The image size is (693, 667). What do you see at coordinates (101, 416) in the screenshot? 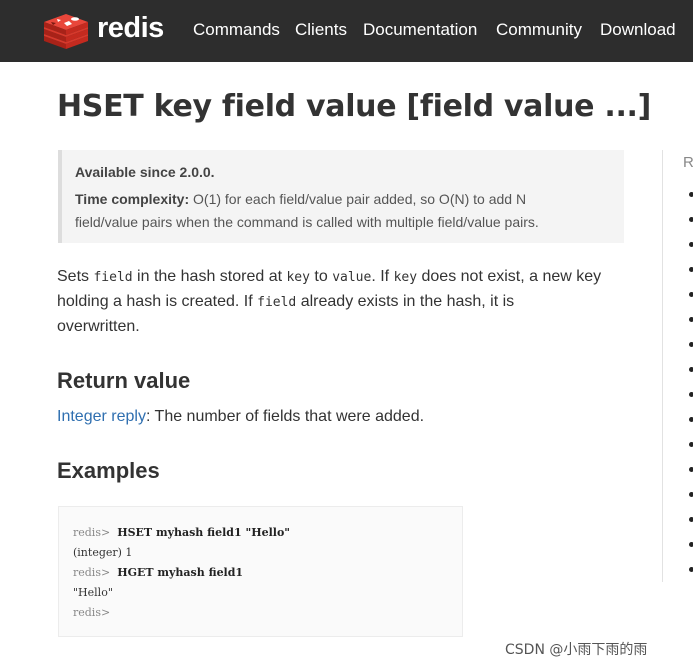
I see `integer-reply-link: Integer reply` at bounding box center [101, 416].